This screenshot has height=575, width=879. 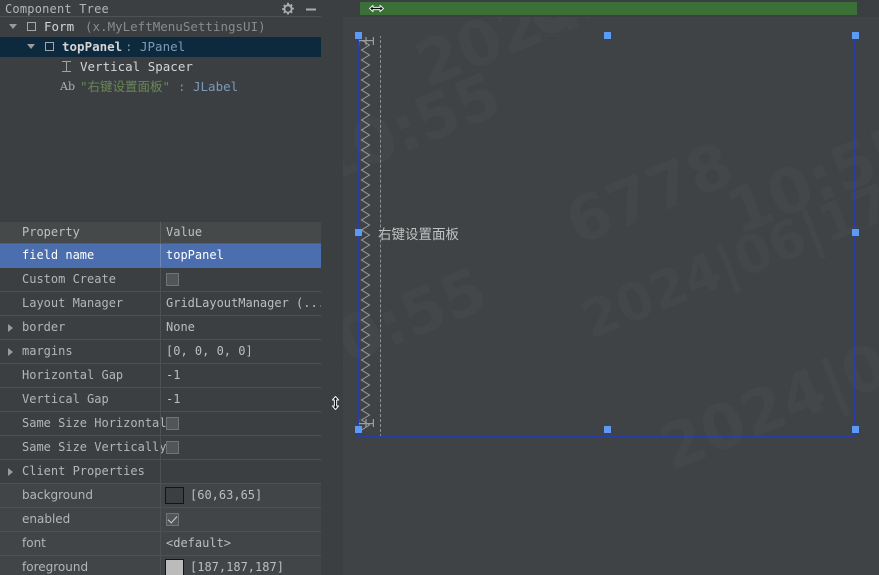 I want to click on resize-handle-bottom-left, so click(x=358, y=429).